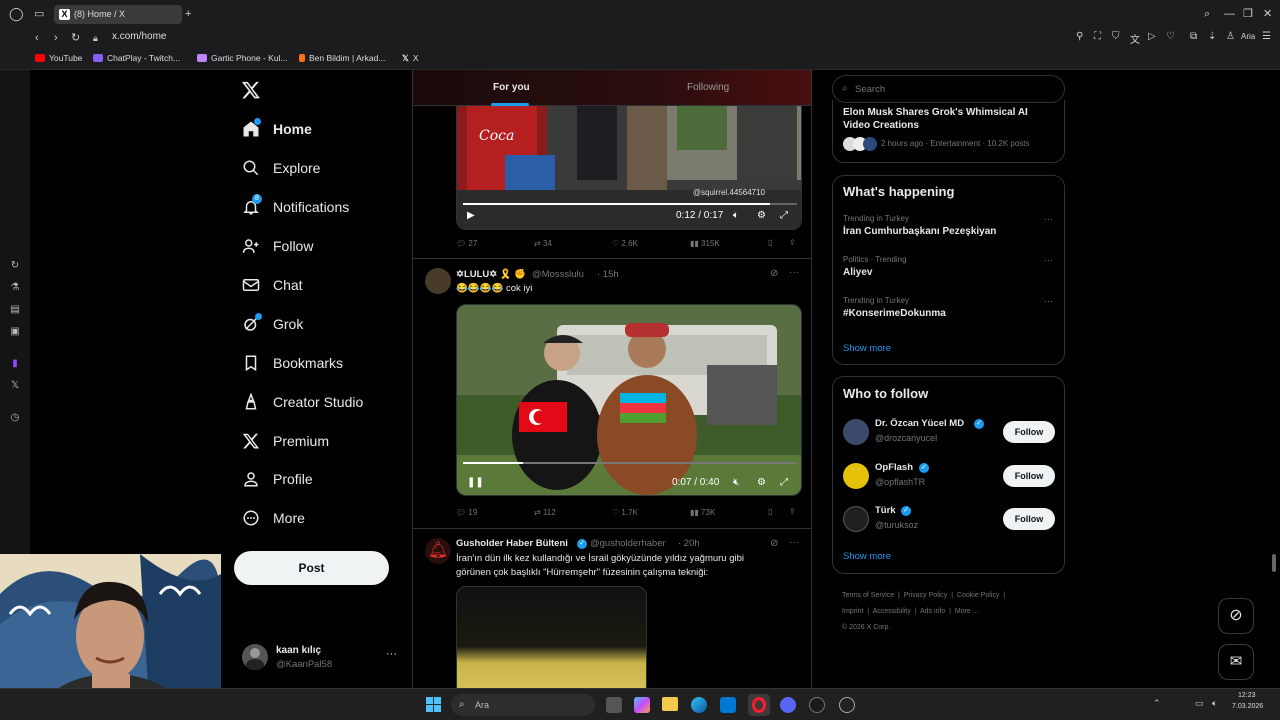 The image size is (1280, 720). I want to click on nav-home: Home, so click(277, 129).